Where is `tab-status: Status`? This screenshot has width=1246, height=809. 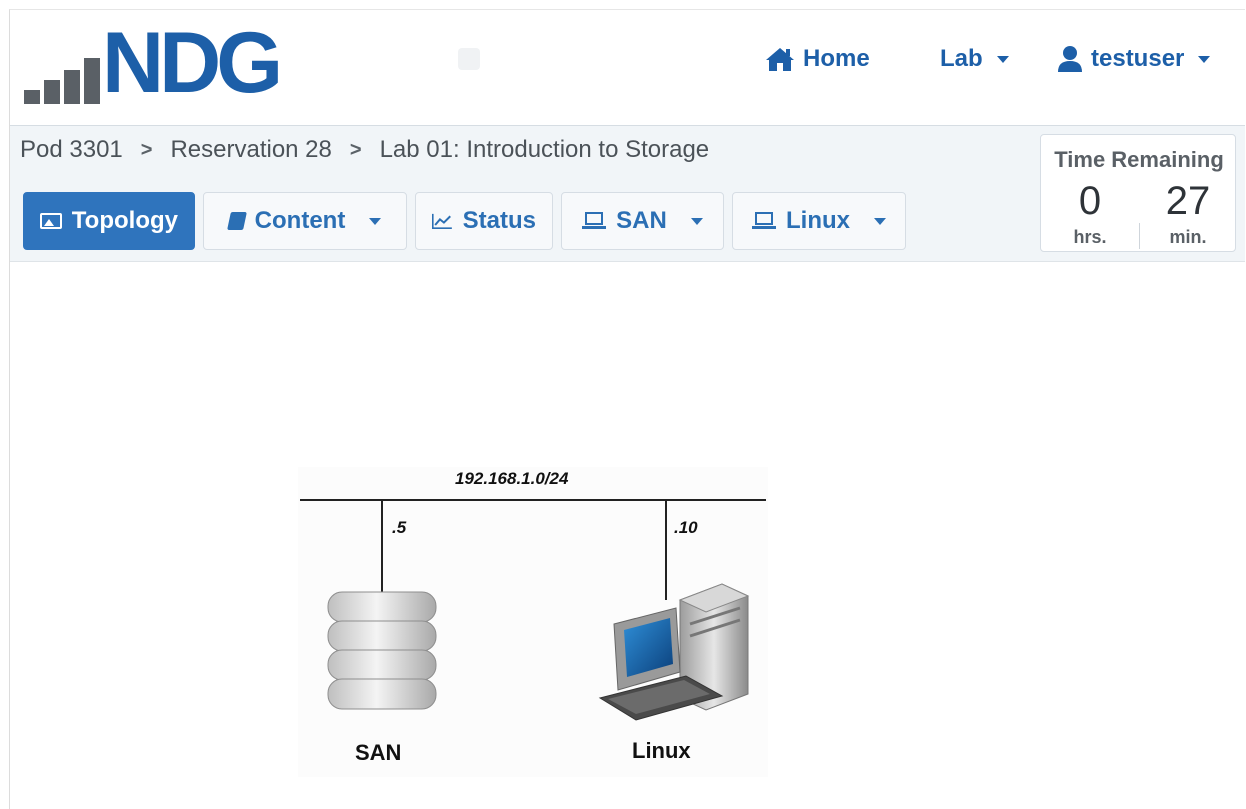 tab-status: Status is located at coordinates (484, 221).